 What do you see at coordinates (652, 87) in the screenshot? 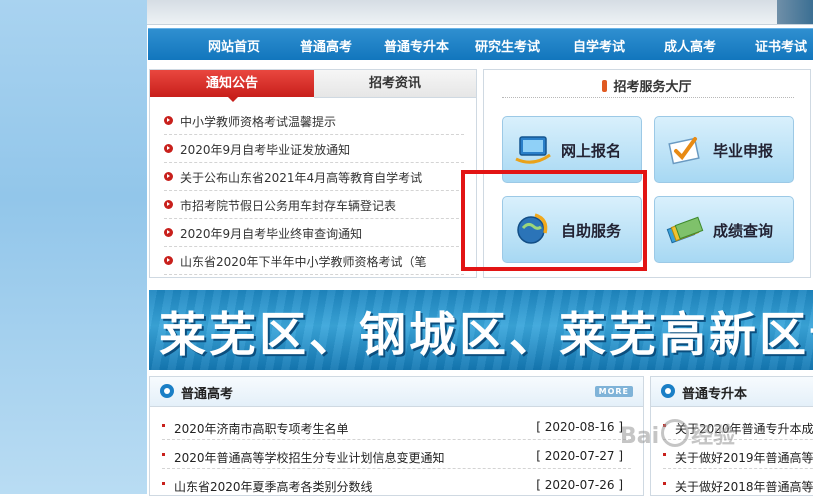
I see `service-hall-title-text: 招考服务大厅` at bounding box center [652, 87].